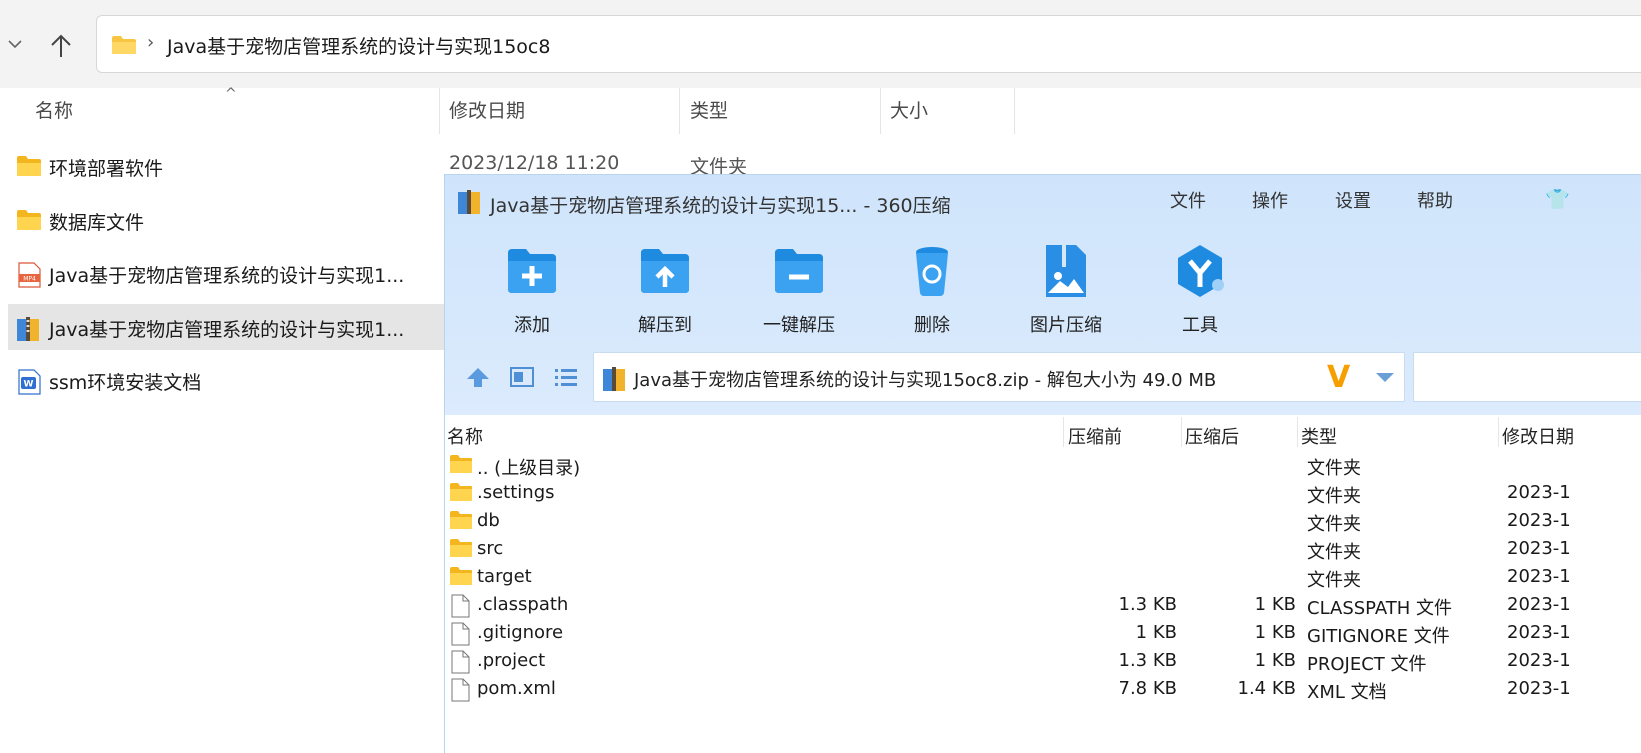  What do you see at coordinates (226, 166) in the screenshot?
I see `file-row: 环境部署软件` at bounding box center [226, 166].